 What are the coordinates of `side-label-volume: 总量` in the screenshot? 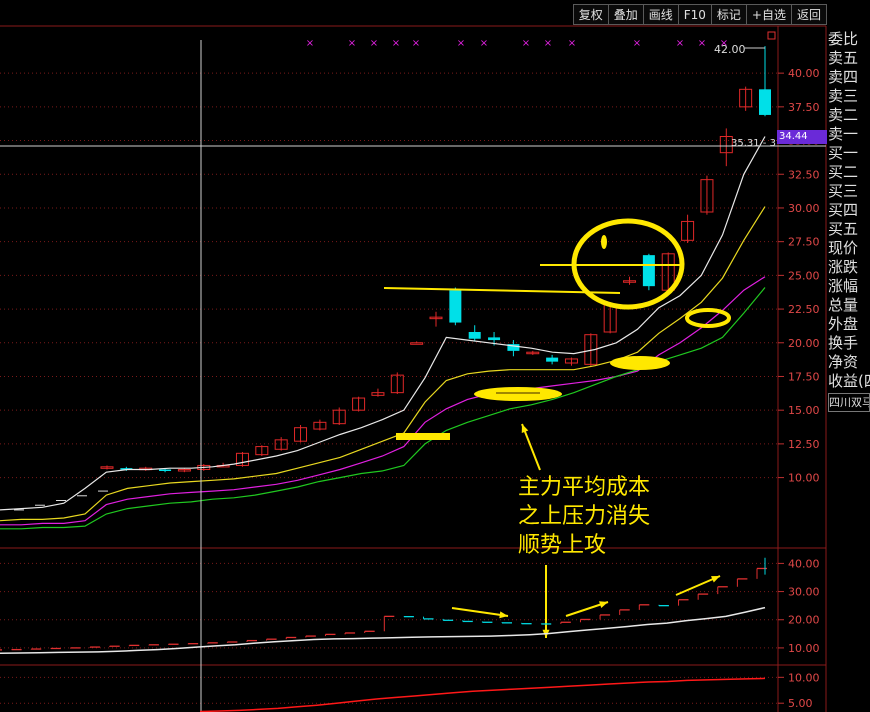 It's located at (843, 305).